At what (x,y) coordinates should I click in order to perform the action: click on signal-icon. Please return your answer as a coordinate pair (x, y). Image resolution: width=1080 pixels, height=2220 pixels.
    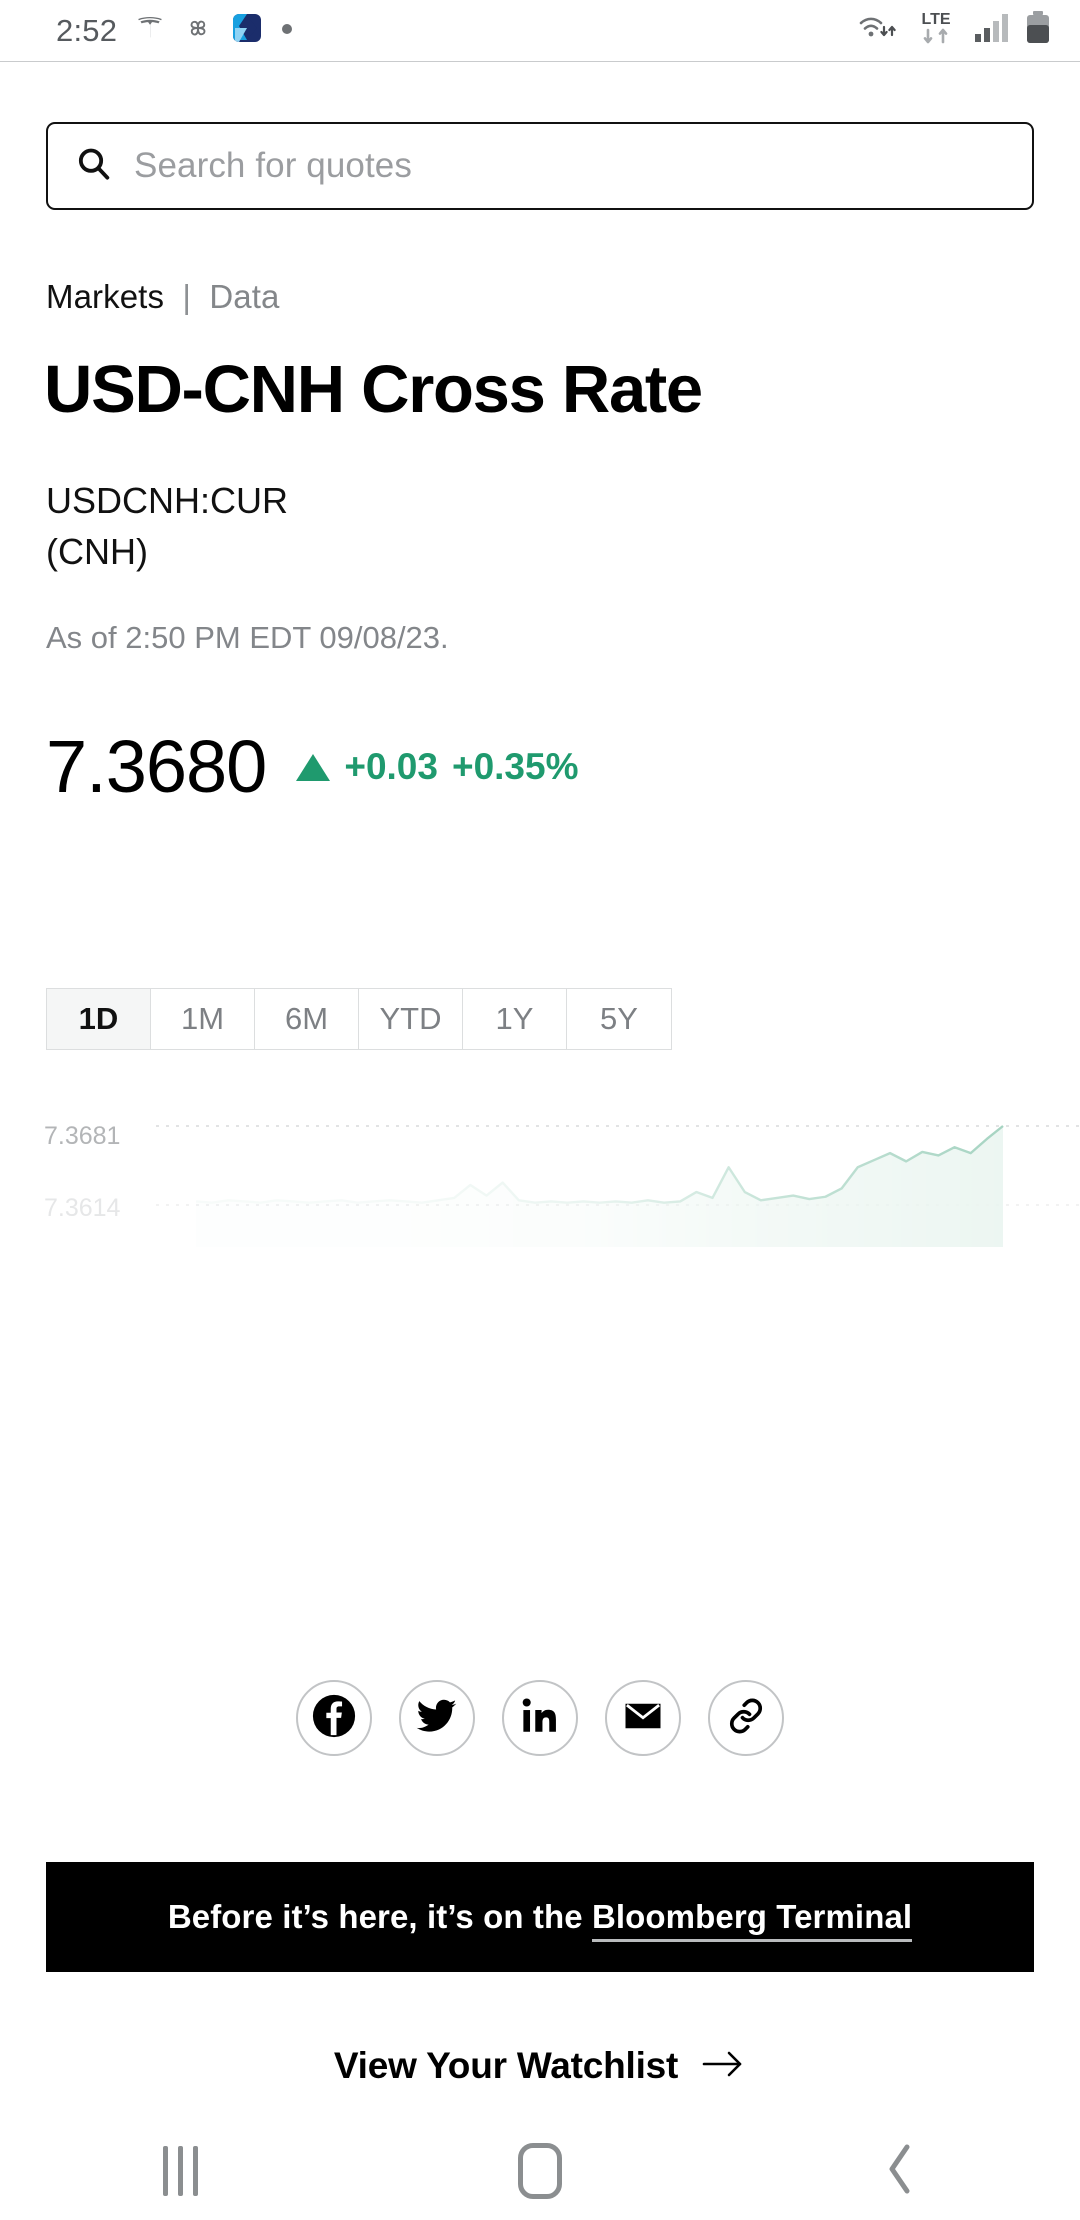
    Looking at the image, I should click on (992, 30).